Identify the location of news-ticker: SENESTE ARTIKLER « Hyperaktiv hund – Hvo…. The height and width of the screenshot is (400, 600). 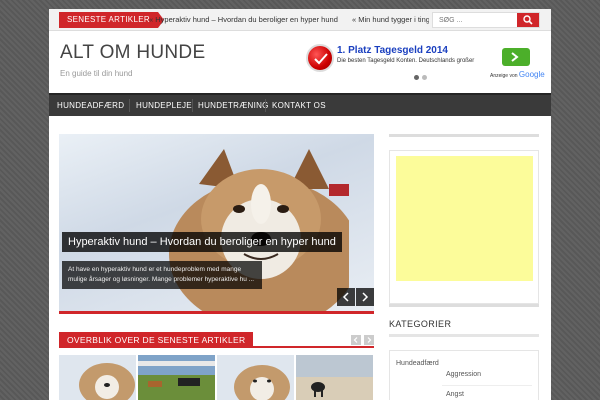
(300, 20).